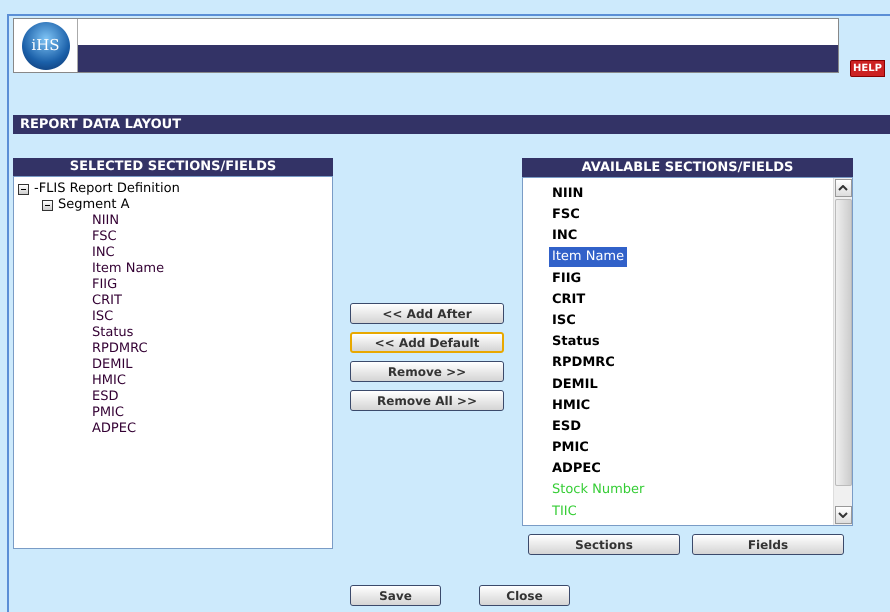  What do you see at coordinates (570, 448) in the screenshot?
I see `list-item: PMIC` at bounding box center [570, 448].